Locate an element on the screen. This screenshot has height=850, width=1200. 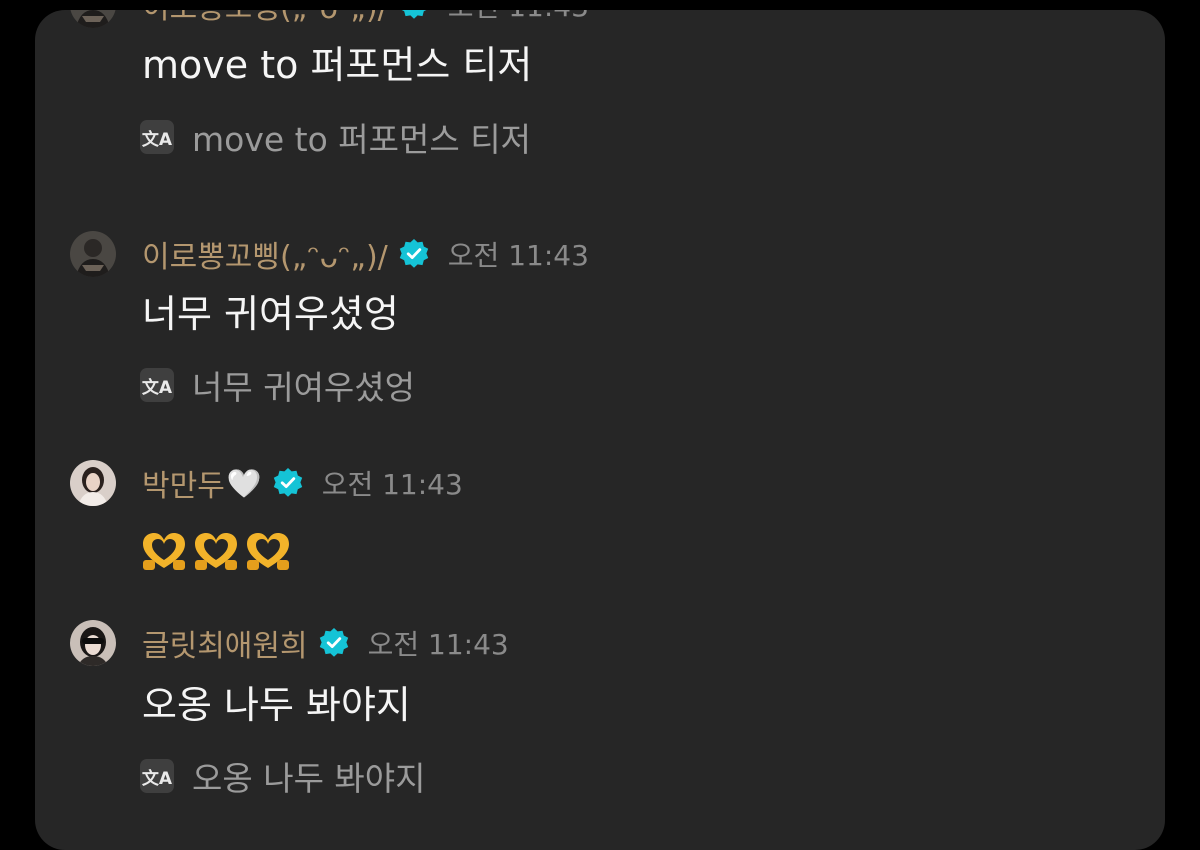
message-header: 글릿최애원희 오전 11:43 is located at coordinates (325, 643).